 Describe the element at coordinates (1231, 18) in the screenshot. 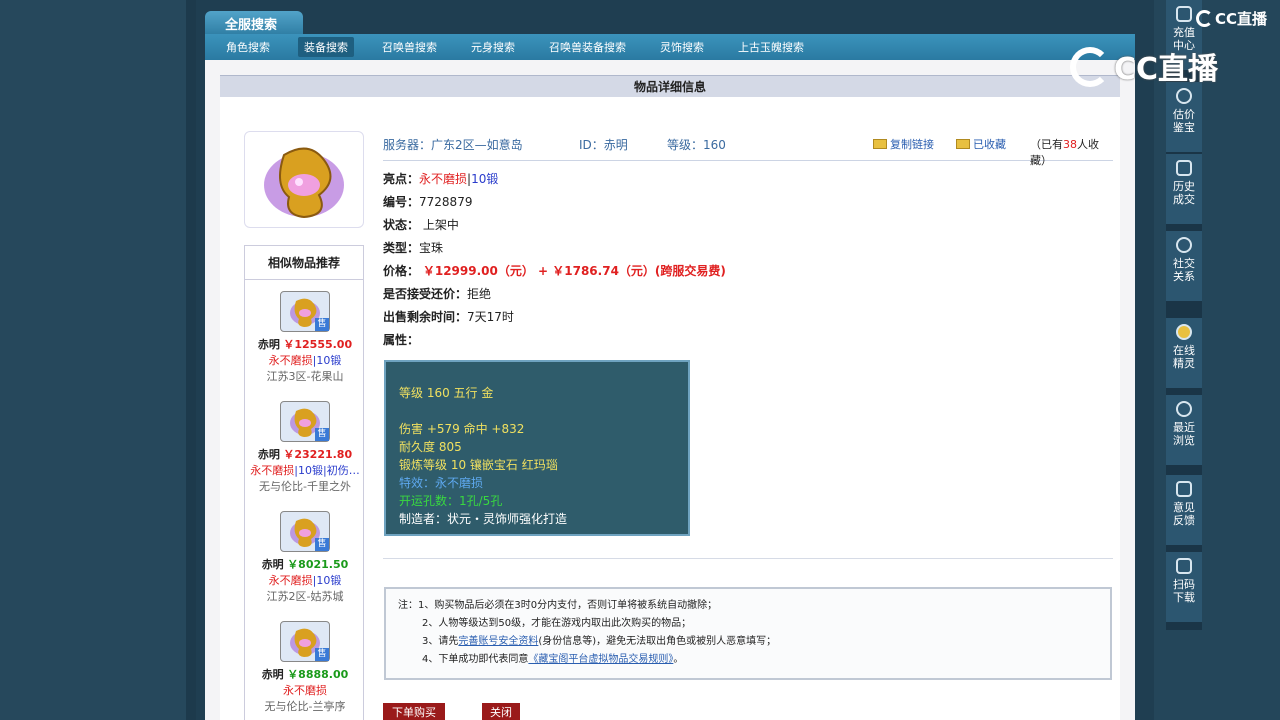

I see `watermark-small: CC直播` at that location.